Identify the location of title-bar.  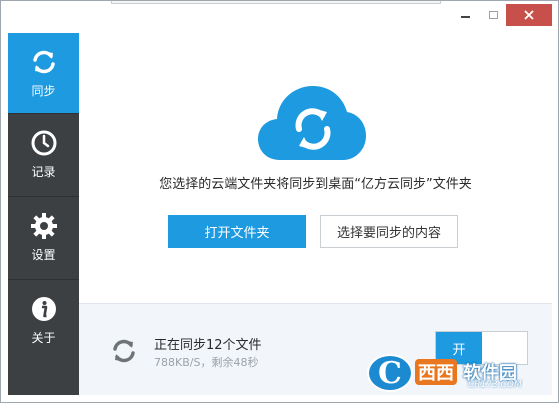
(279, 17).